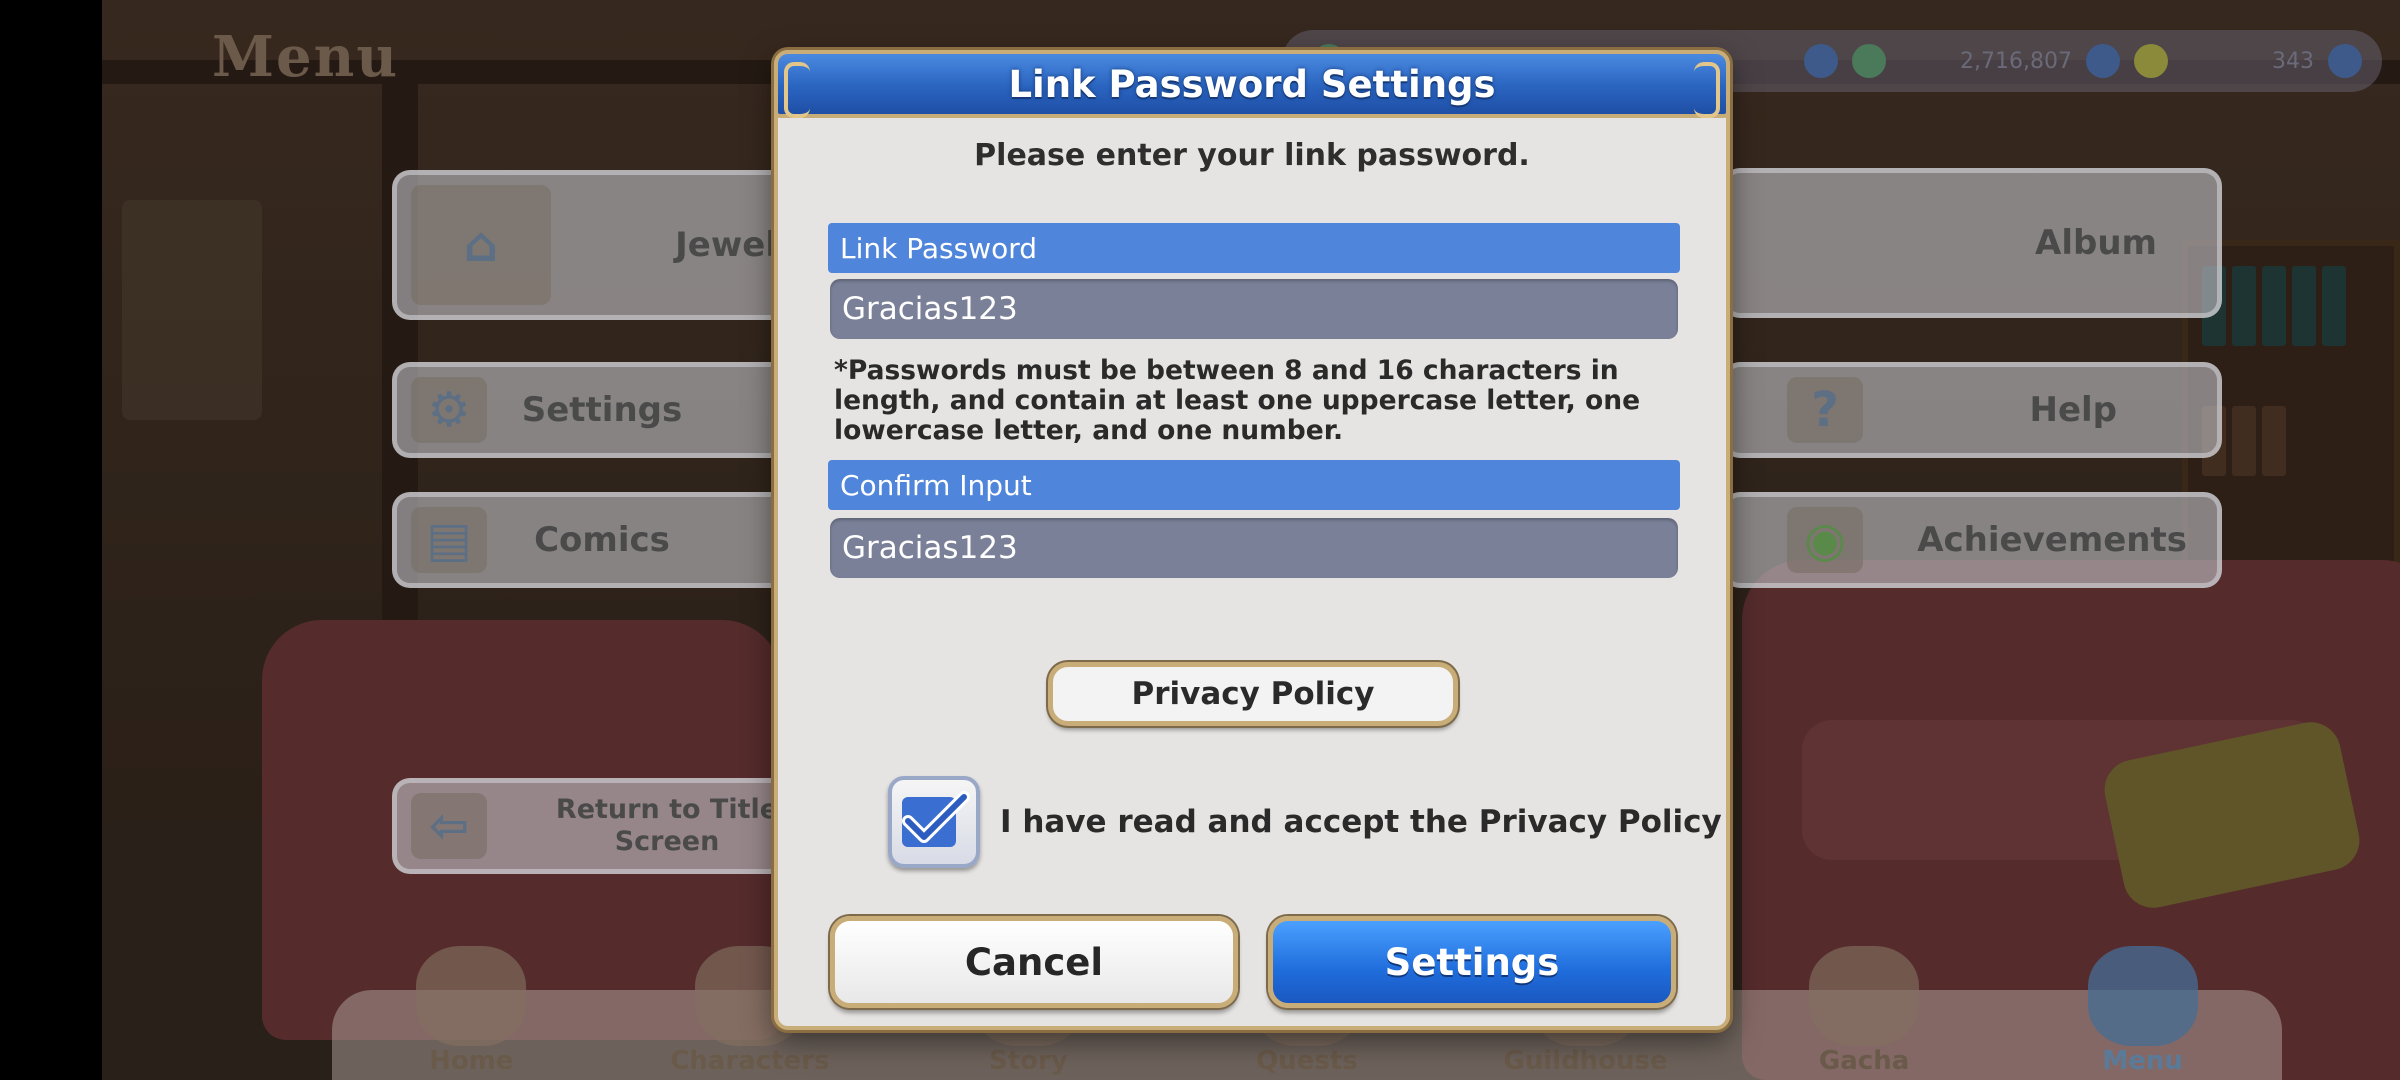  What do you see at coordinates (726, 245) in the screenshot?
I see `menu-button-label: Jewel` at bounding box center [726, 245].